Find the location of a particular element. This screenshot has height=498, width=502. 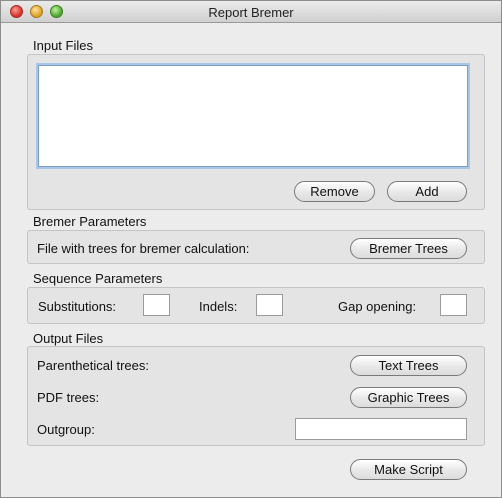

window-title: Report Bremer is located at coordinates (251, 12).